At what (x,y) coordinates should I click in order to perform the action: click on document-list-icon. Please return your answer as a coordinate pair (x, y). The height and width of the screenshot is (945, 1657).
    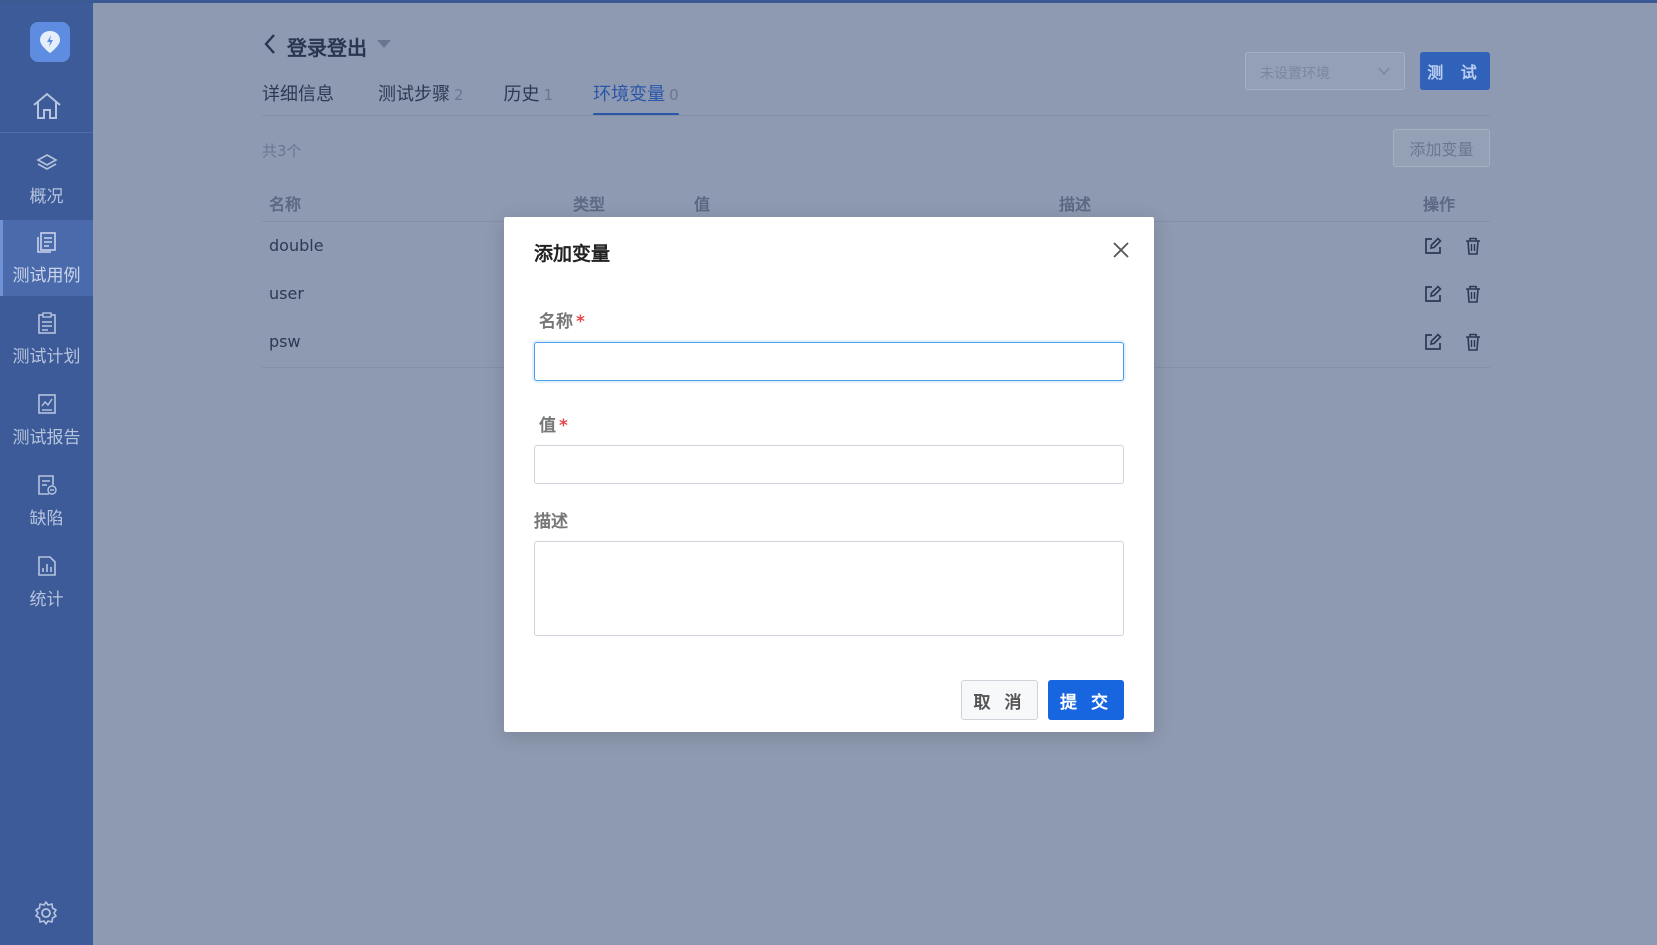
    Looking at the image, I should click on (46, 242).